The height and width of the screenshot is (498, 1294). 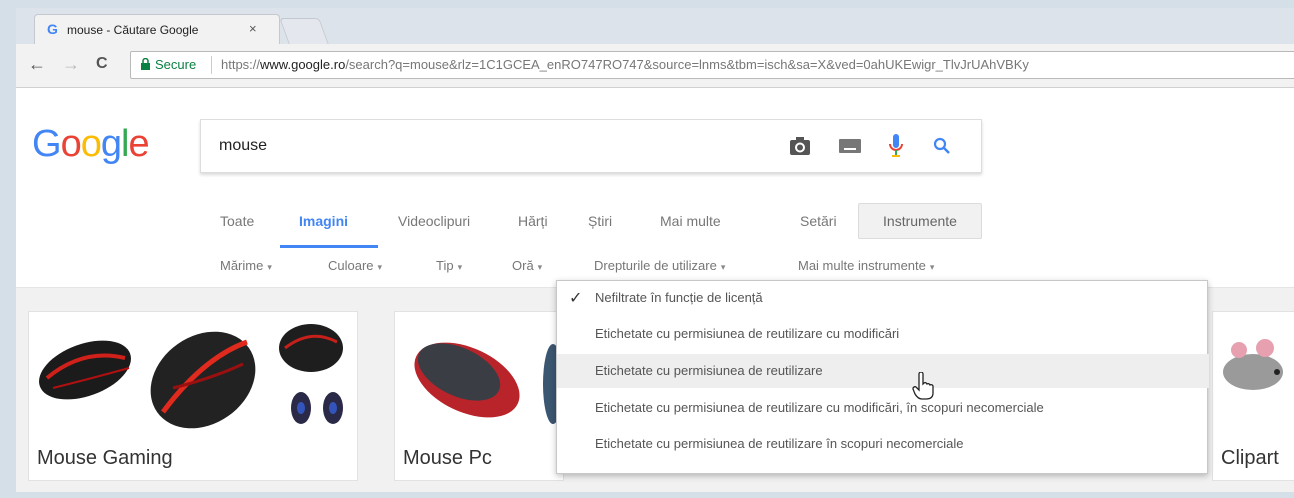 I want to click on tools-button: Instrumente, so click(x=920, y=221).